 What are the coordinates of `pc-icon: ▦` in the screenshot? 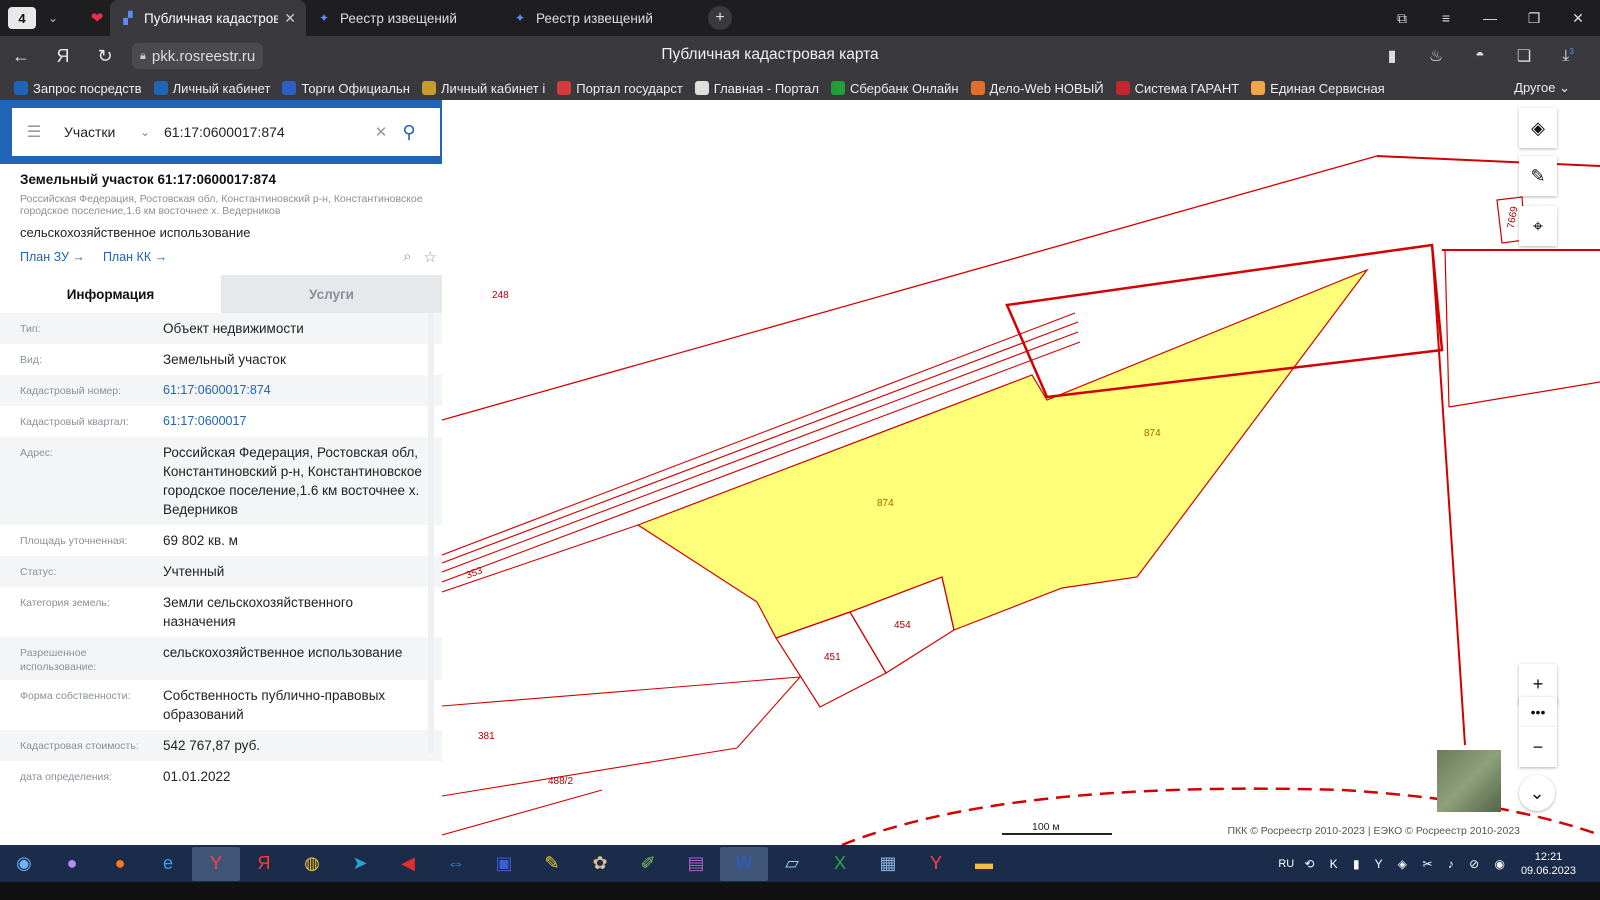 It's located at (888, 864).